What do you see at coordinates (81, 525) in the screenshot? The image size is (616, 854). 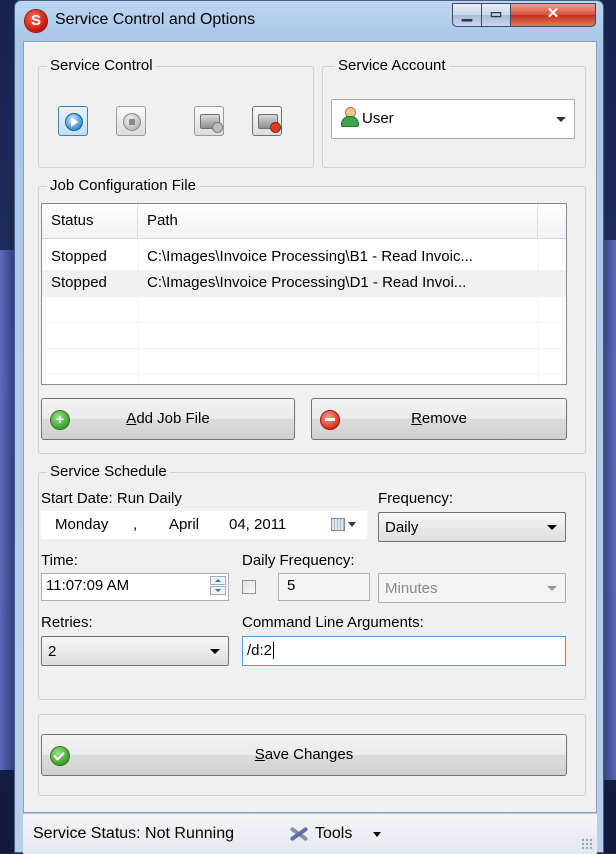 I see `date-weekday: Monday` at bounding box center [81, 525].